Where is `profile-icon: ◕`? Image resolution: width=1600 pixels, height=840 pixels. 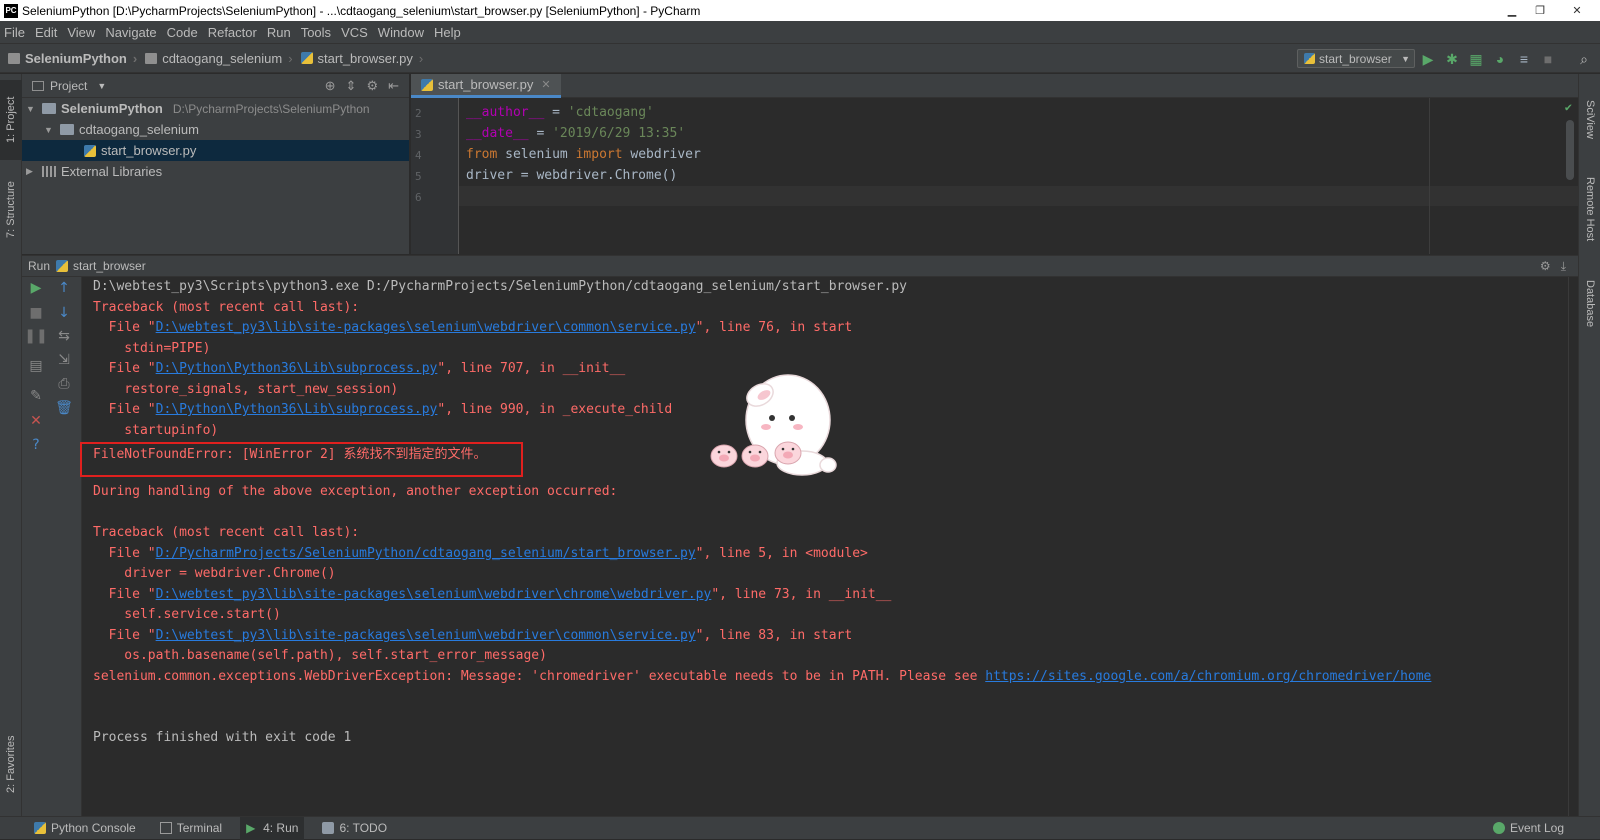
profile-icon: ◕ is located at coordinates (1500, 59).